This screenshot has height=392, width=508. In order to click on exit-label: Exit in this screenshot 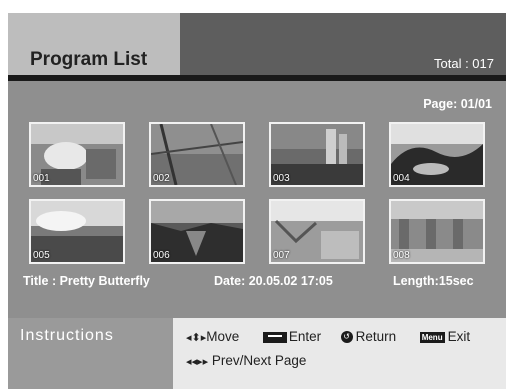, I will do `click(459, 336)`.